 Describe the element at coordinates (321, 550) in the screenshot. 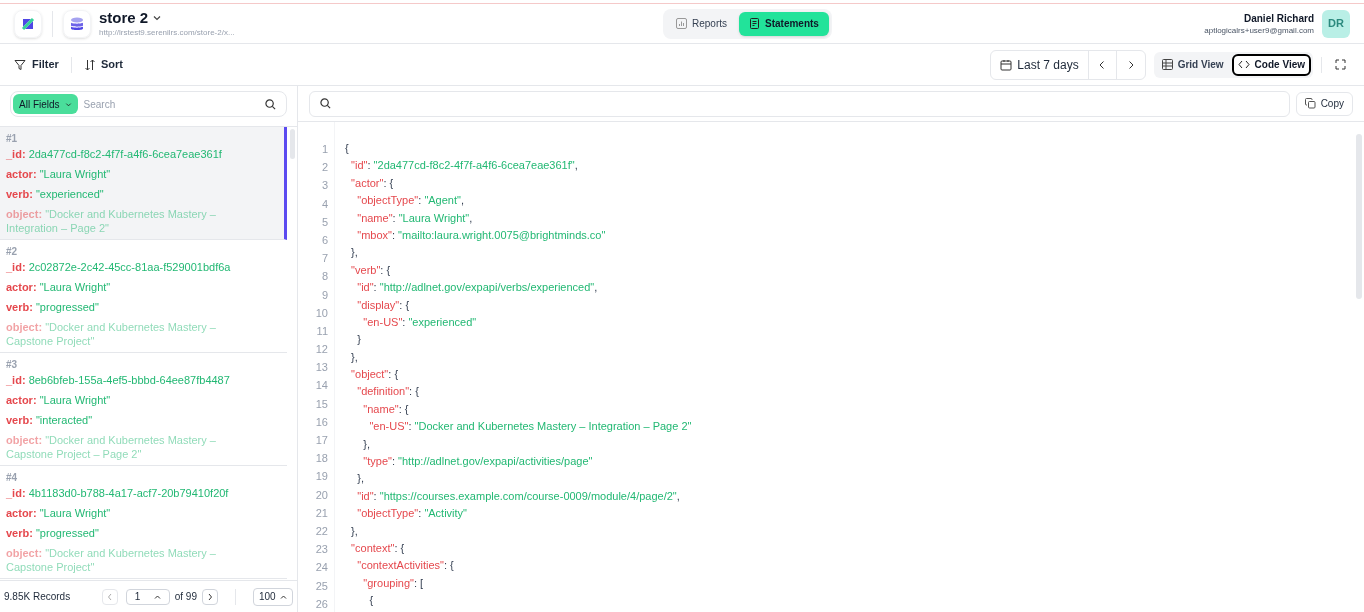

I see `line-number: 23` at that location.